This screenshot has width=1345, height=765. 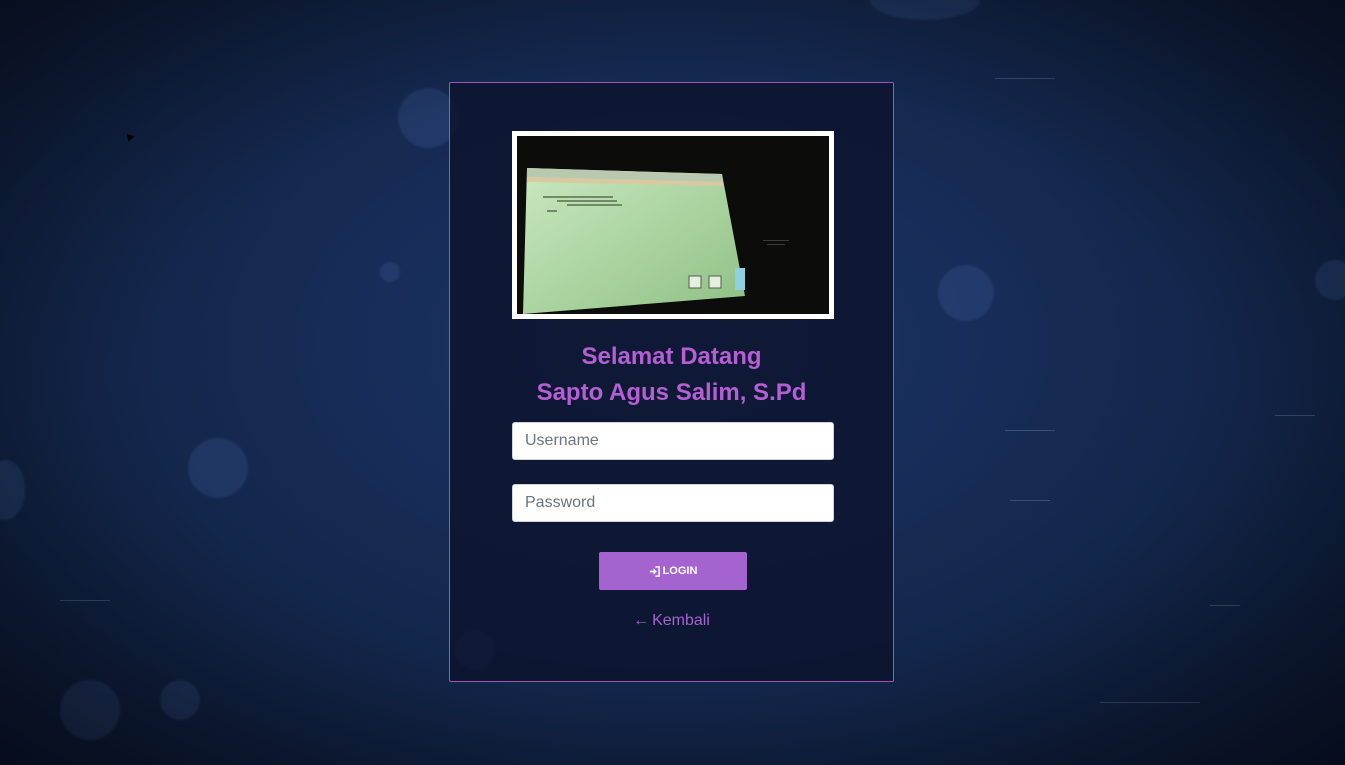 I want to click on welcome-title: Selamat Datang, so click(x=671, y=356).